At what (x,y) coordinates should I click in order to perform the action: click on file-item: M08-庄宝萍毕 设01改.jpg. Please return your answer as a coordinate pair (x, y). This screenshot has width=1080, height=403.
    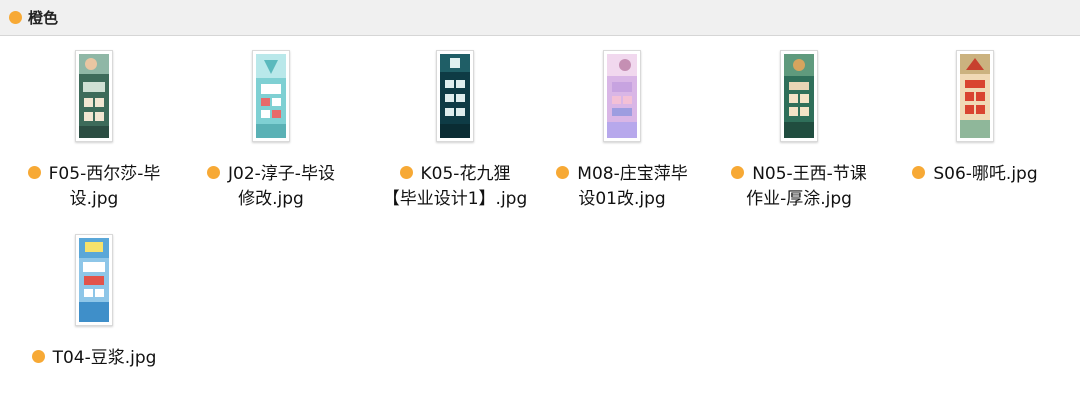
    Looking at the image, I should click on (622, 124).